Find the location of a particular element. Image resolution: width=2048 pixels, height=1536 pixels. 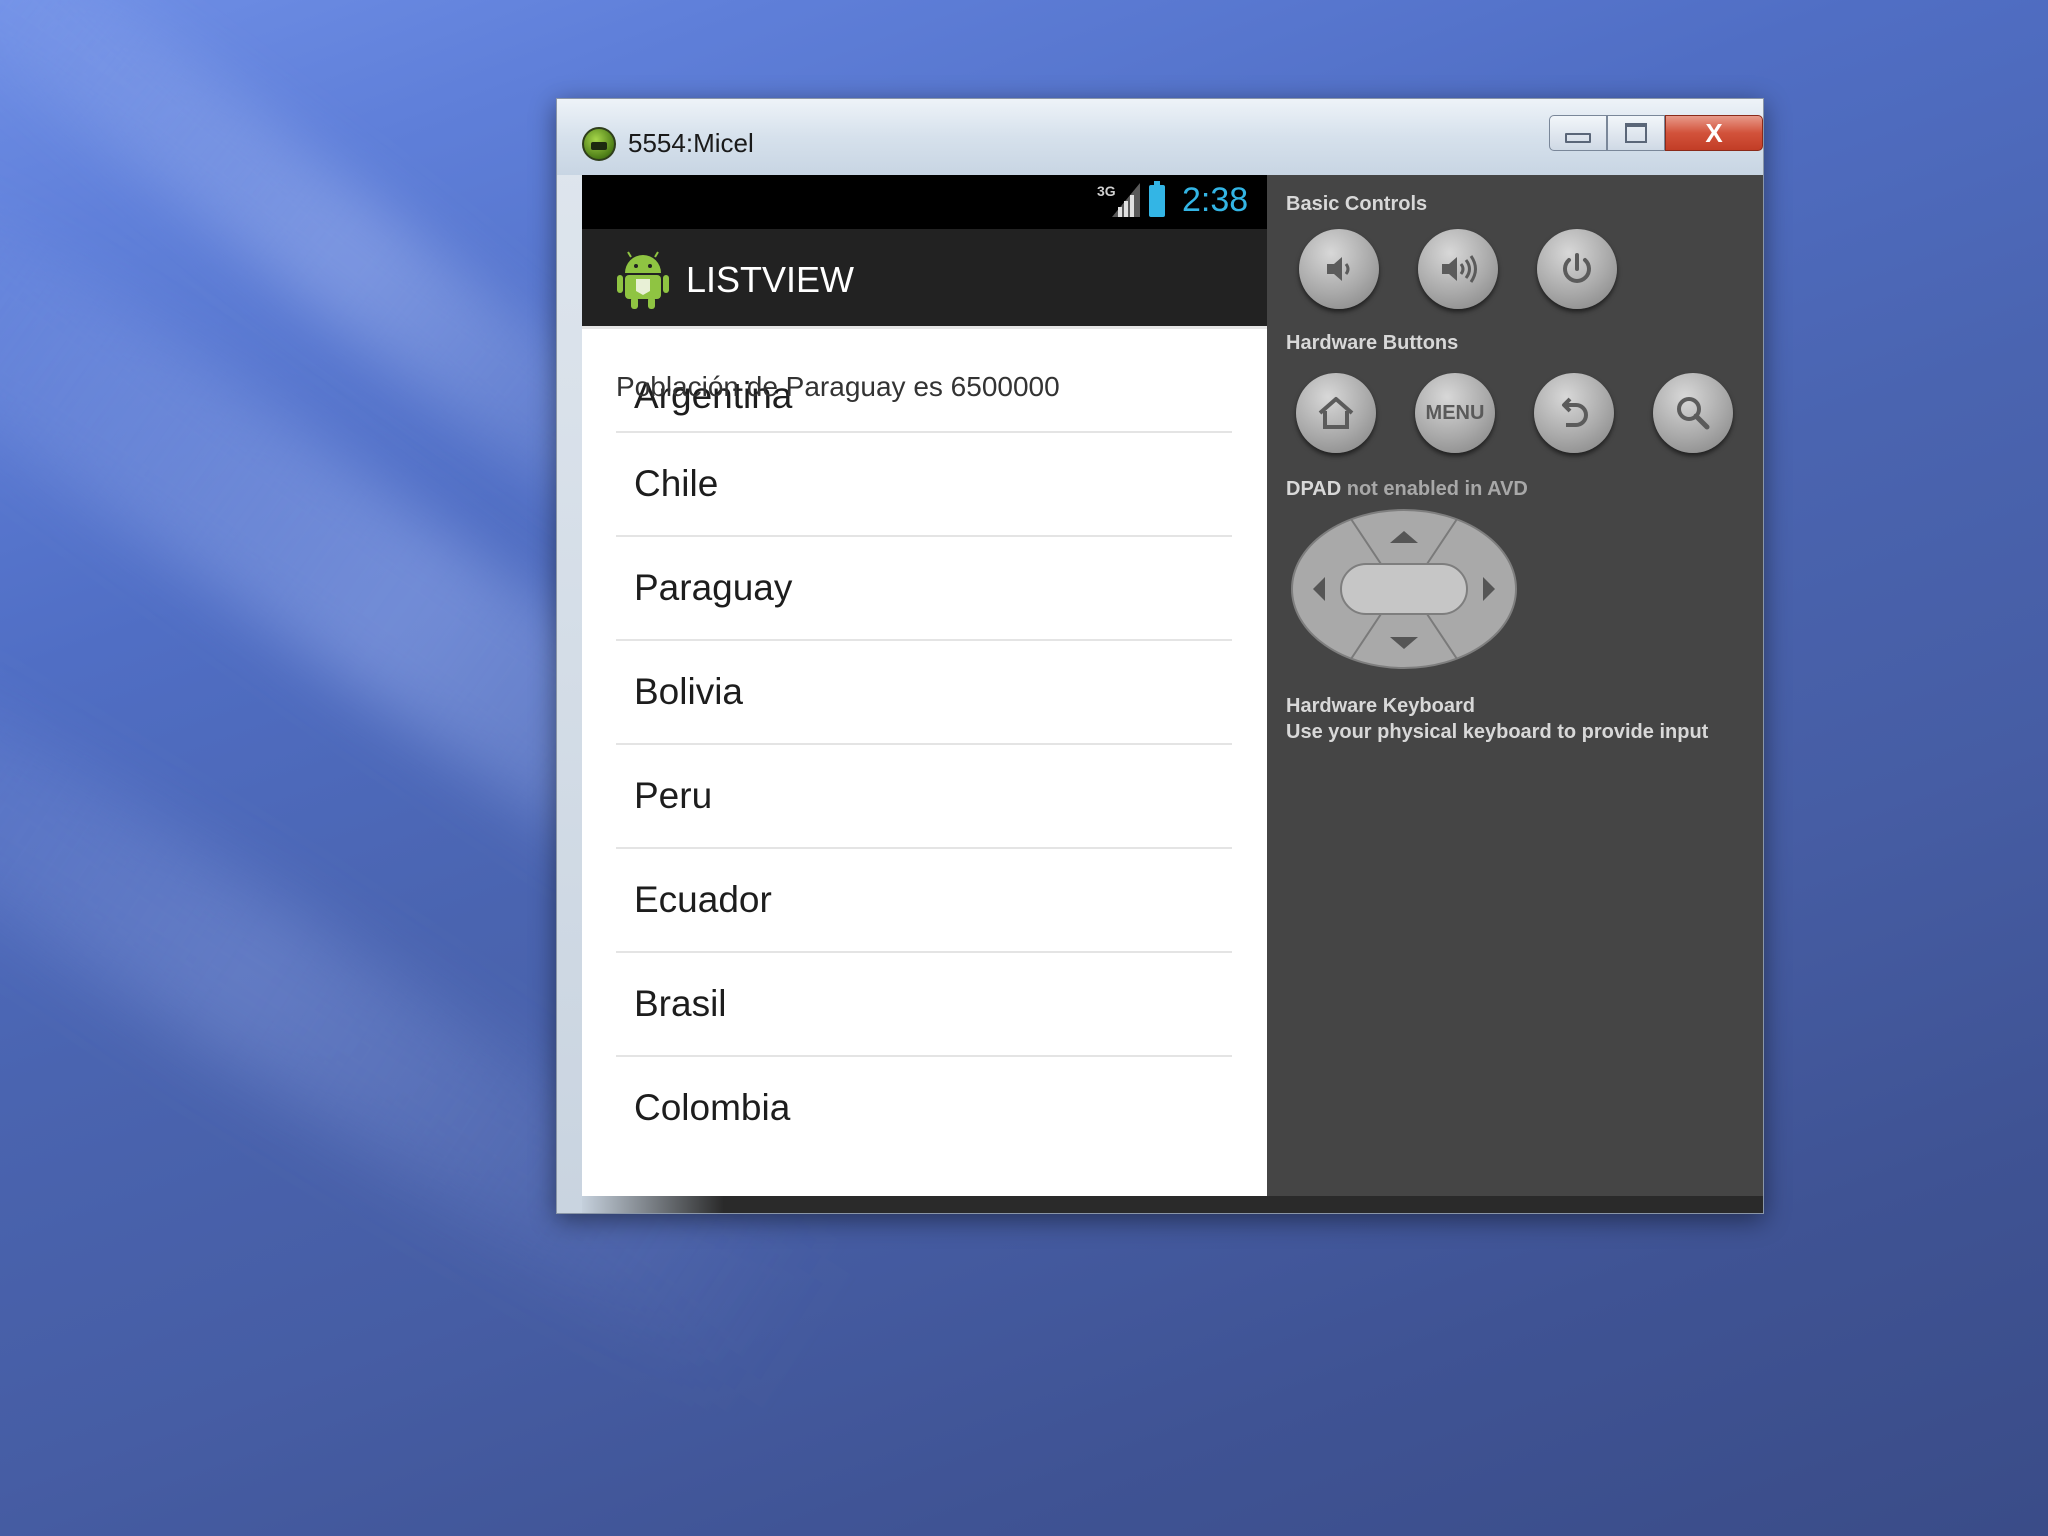

status-bar: 3G 2:38 is located at coordinates (924, 202).